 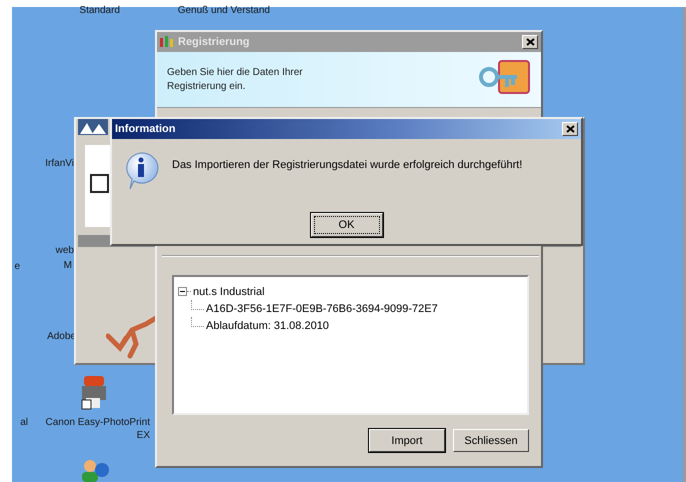 I want to click on checkbox, so click(x=99, y=183).